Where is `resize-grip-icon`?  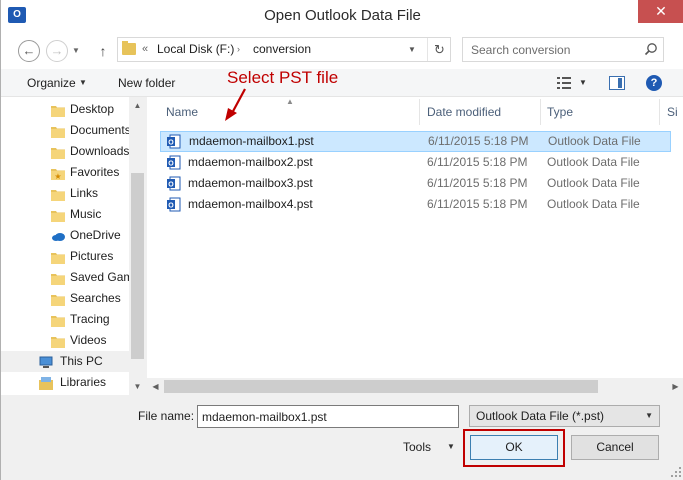
resize-grip-icon is located at coordinates (676, 472).